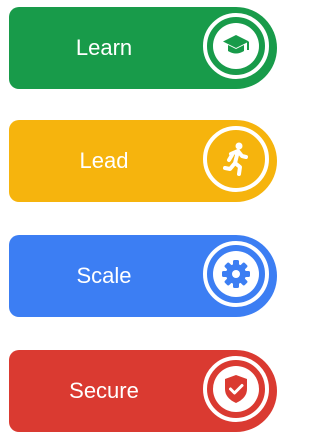 Image resolution: width=320 pixels, height=439 pixels. Describe the element at coordinates (236, 274) in the screenshot. I see `gear-icon` at that location.